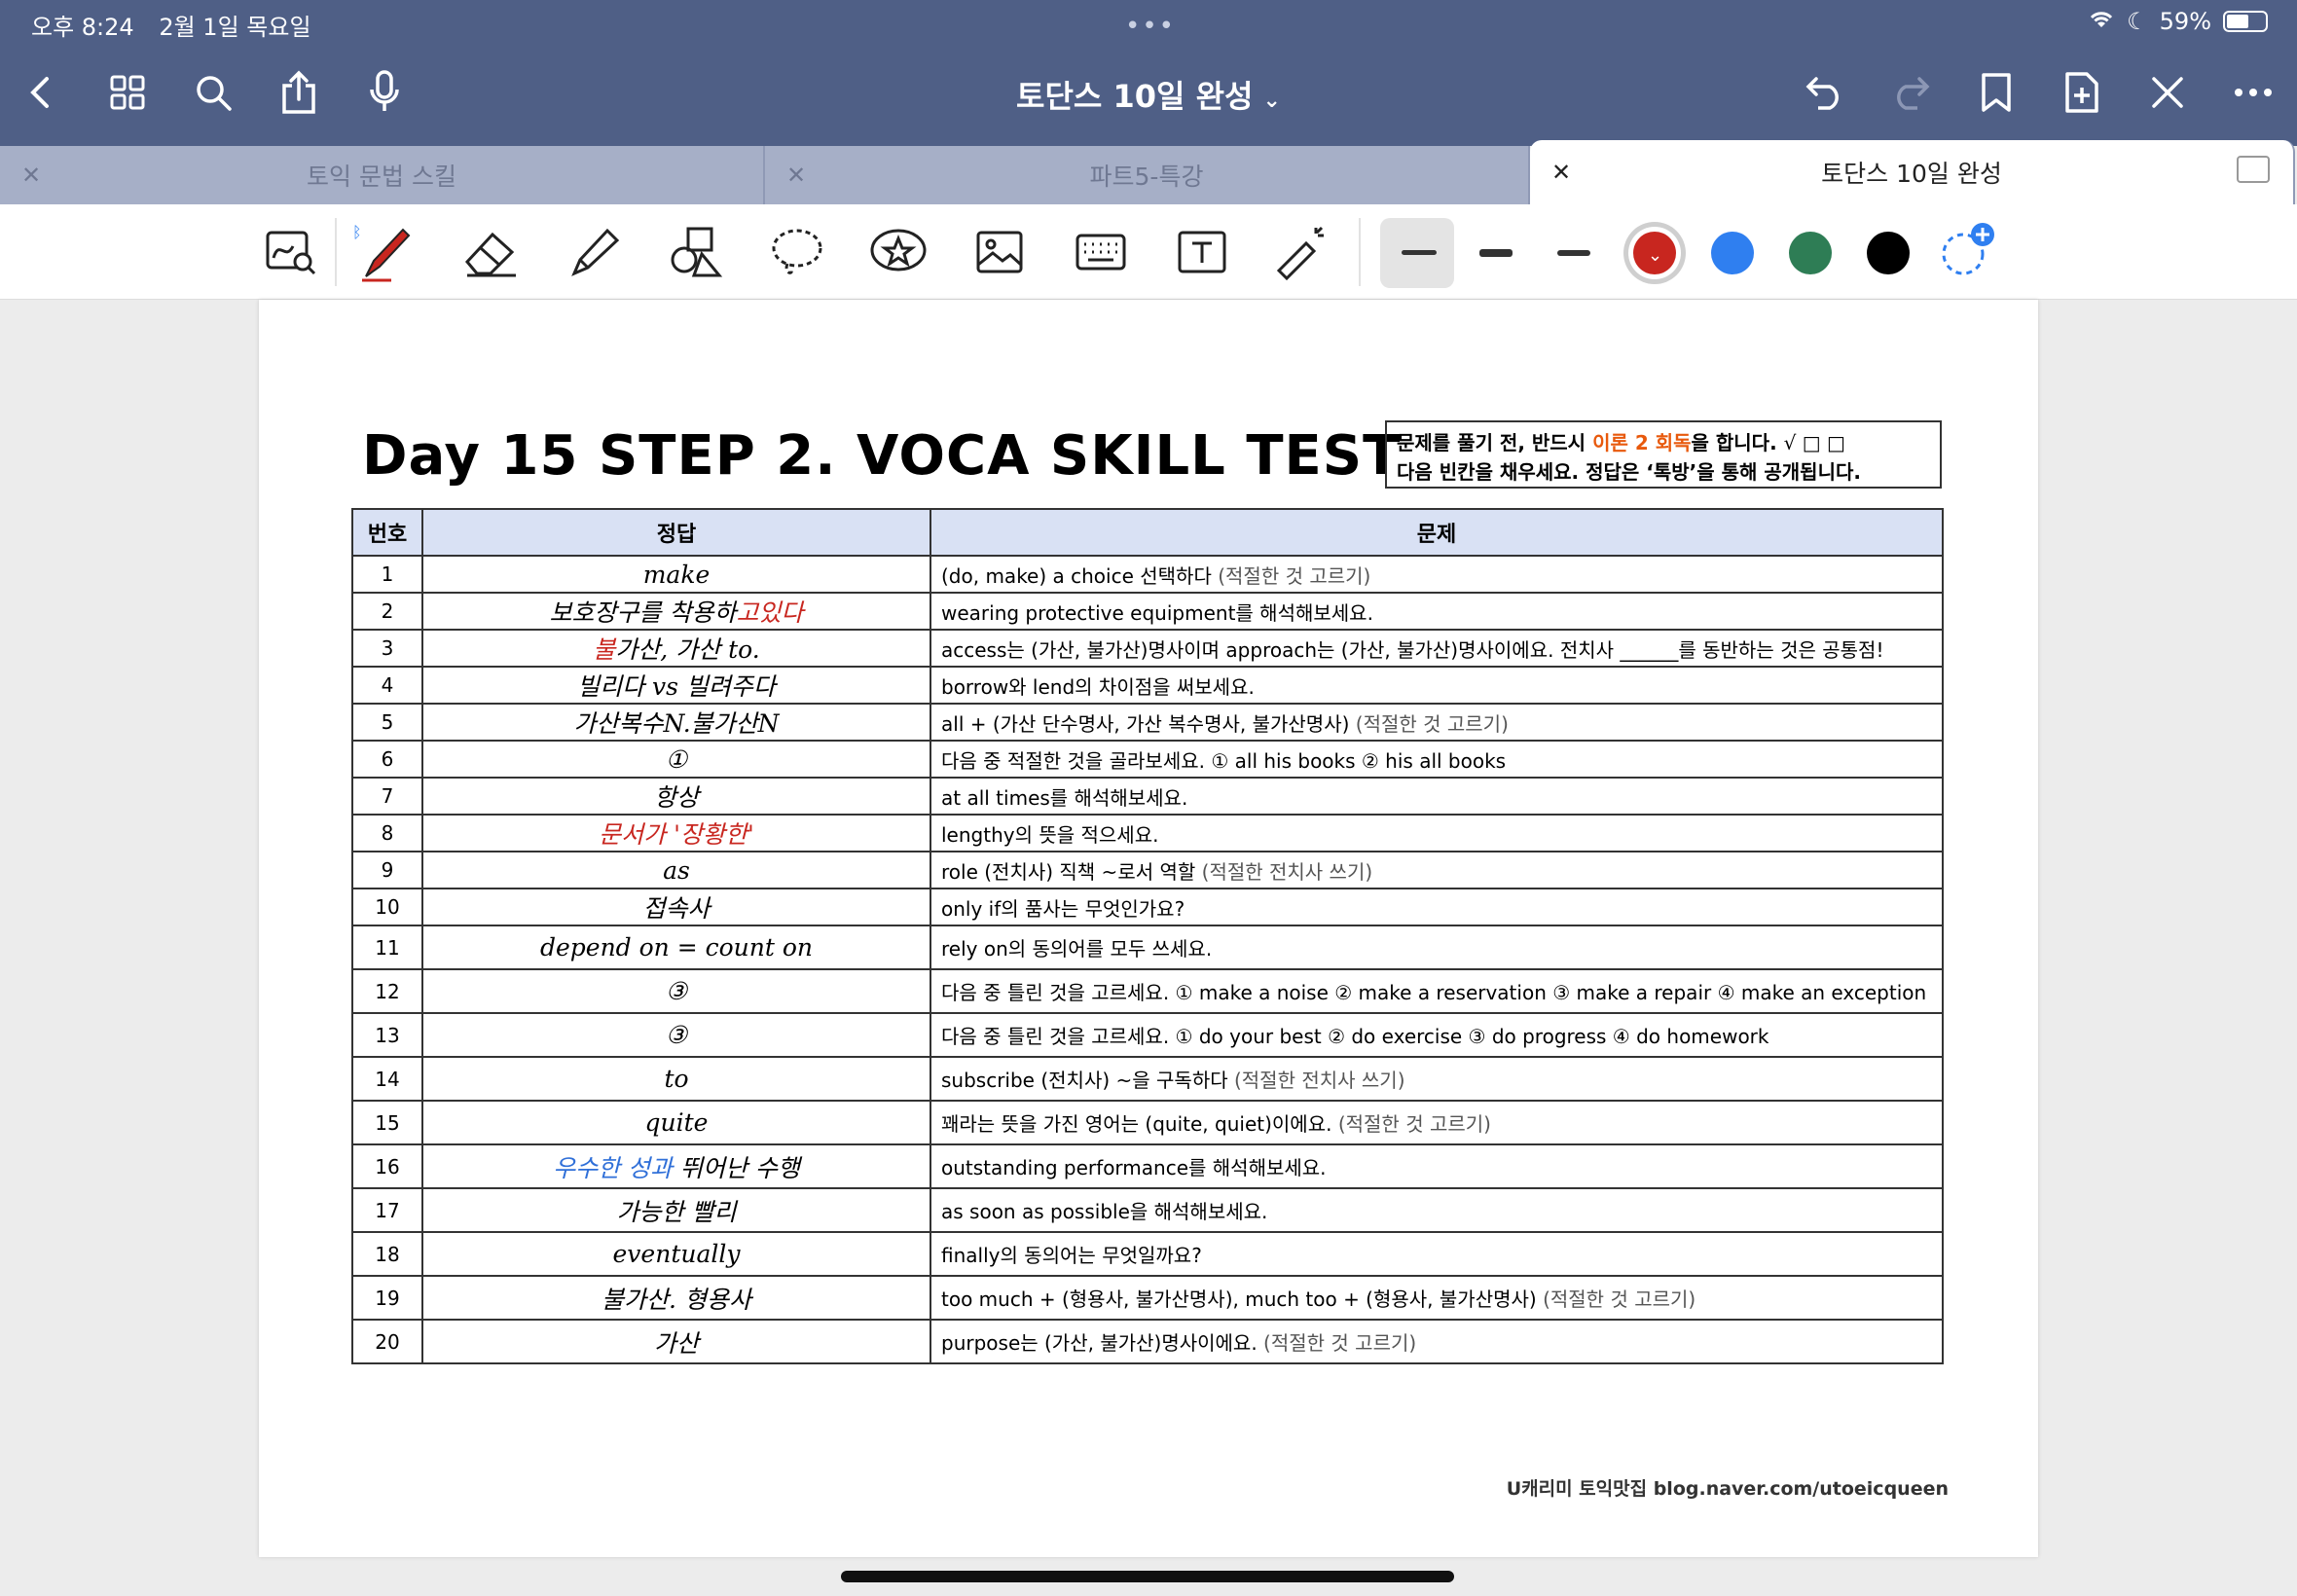 This screenshot has height=1596, width=2297. What do you see at coordinates (387, 532) in the screenshot?
I see `header-num: 번호` at bounding box center [387, 532].